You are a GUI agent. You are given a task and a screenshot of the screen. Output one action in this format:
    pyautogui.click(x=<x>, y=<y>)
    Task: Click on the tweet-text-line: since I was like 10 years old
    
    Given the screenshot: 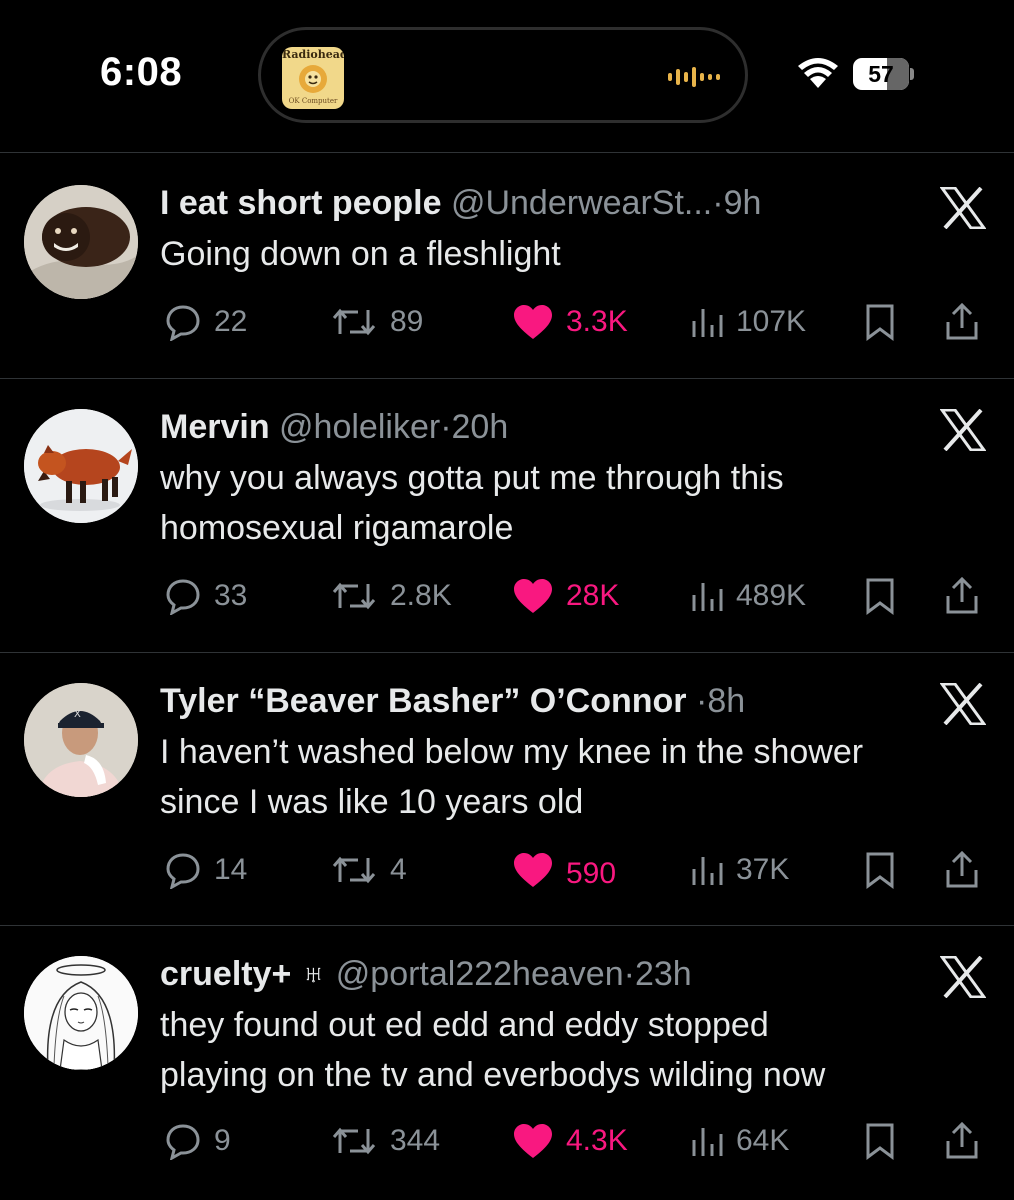 What is the action you would take?
    pyautogui.click(x=372, y=802)
    